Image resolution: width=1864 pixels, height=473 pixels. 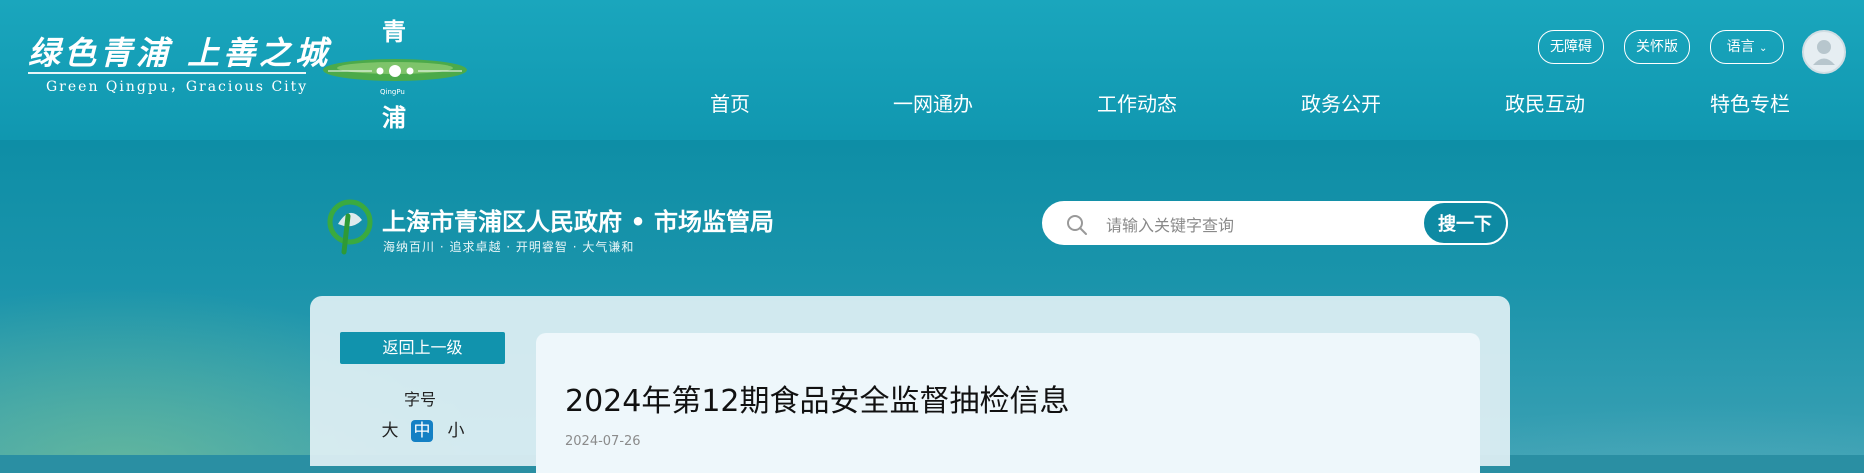 I want to click on search-bar: 搜一下, so click(x=1275, y=223).